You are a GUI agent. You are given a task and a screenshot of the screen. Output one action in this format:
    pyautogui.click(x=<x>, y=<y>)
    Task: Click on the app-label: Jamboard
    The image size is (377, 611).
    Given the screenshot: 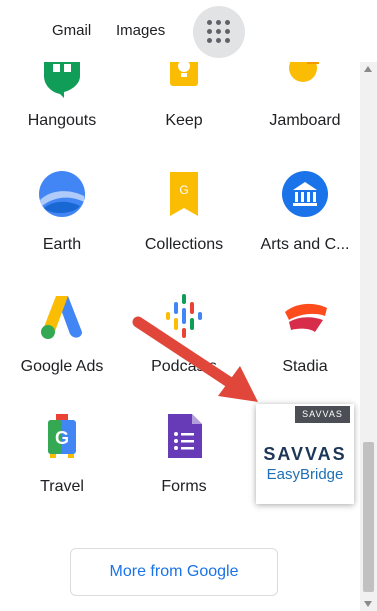 What is the action you would take?
    pyautogui.click(x=305, y=120)
    